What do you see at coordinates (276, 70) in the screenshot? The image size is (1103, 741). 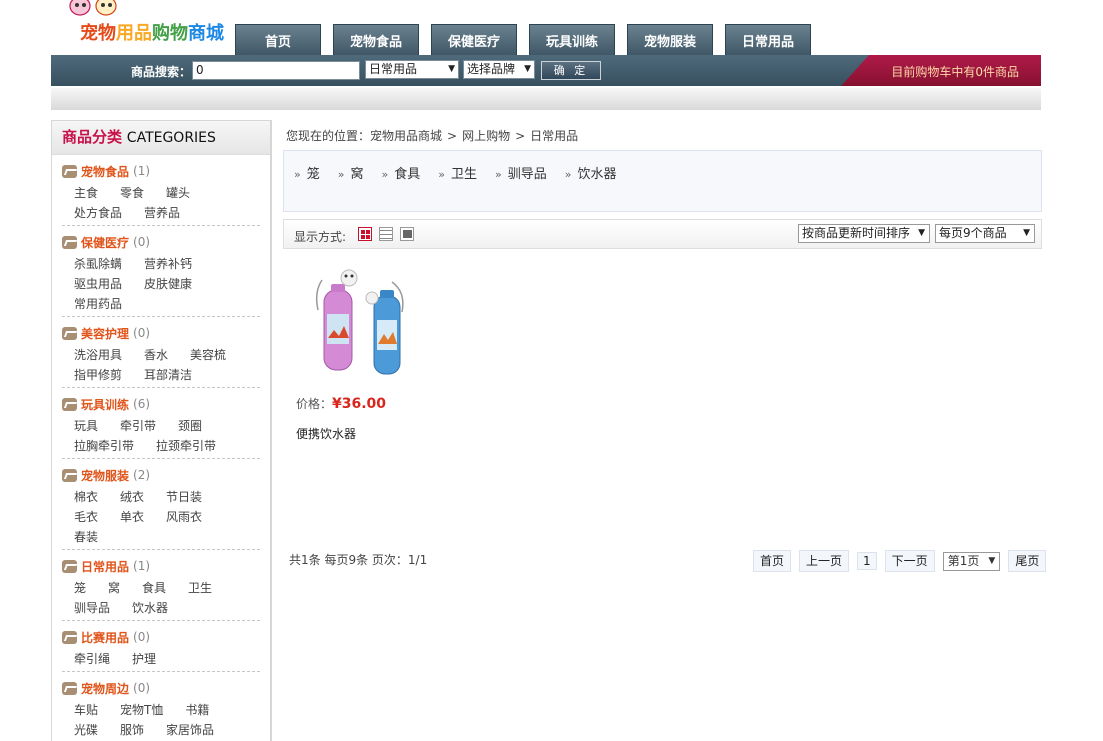 I see `search-input: 0` at bounding box center [276, 70].